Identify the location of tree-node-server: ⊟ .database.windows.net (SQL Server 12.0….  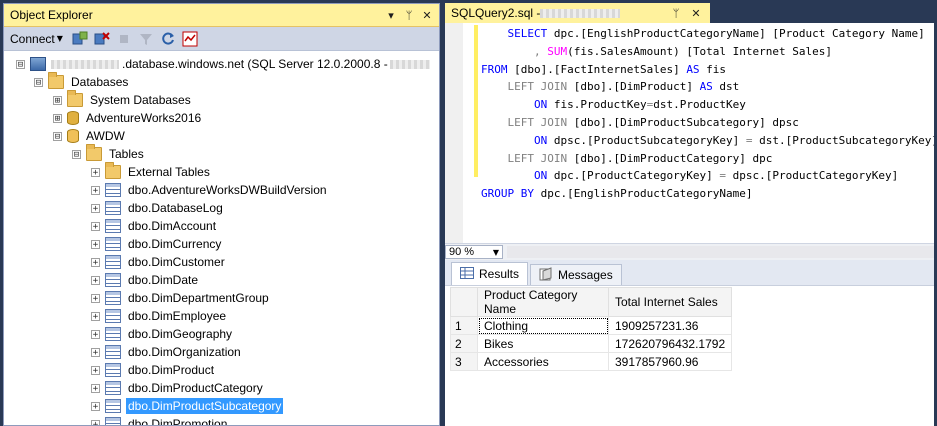
(221, 64).